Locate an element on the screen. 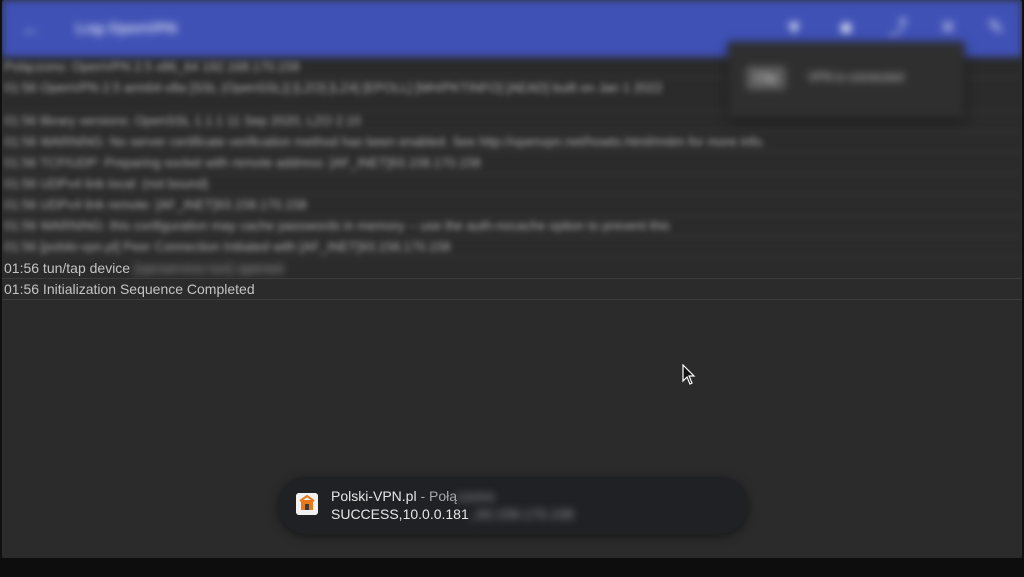  log-text-blurred: [vpnservice-tun] opened is located at coordinates (209, 268).